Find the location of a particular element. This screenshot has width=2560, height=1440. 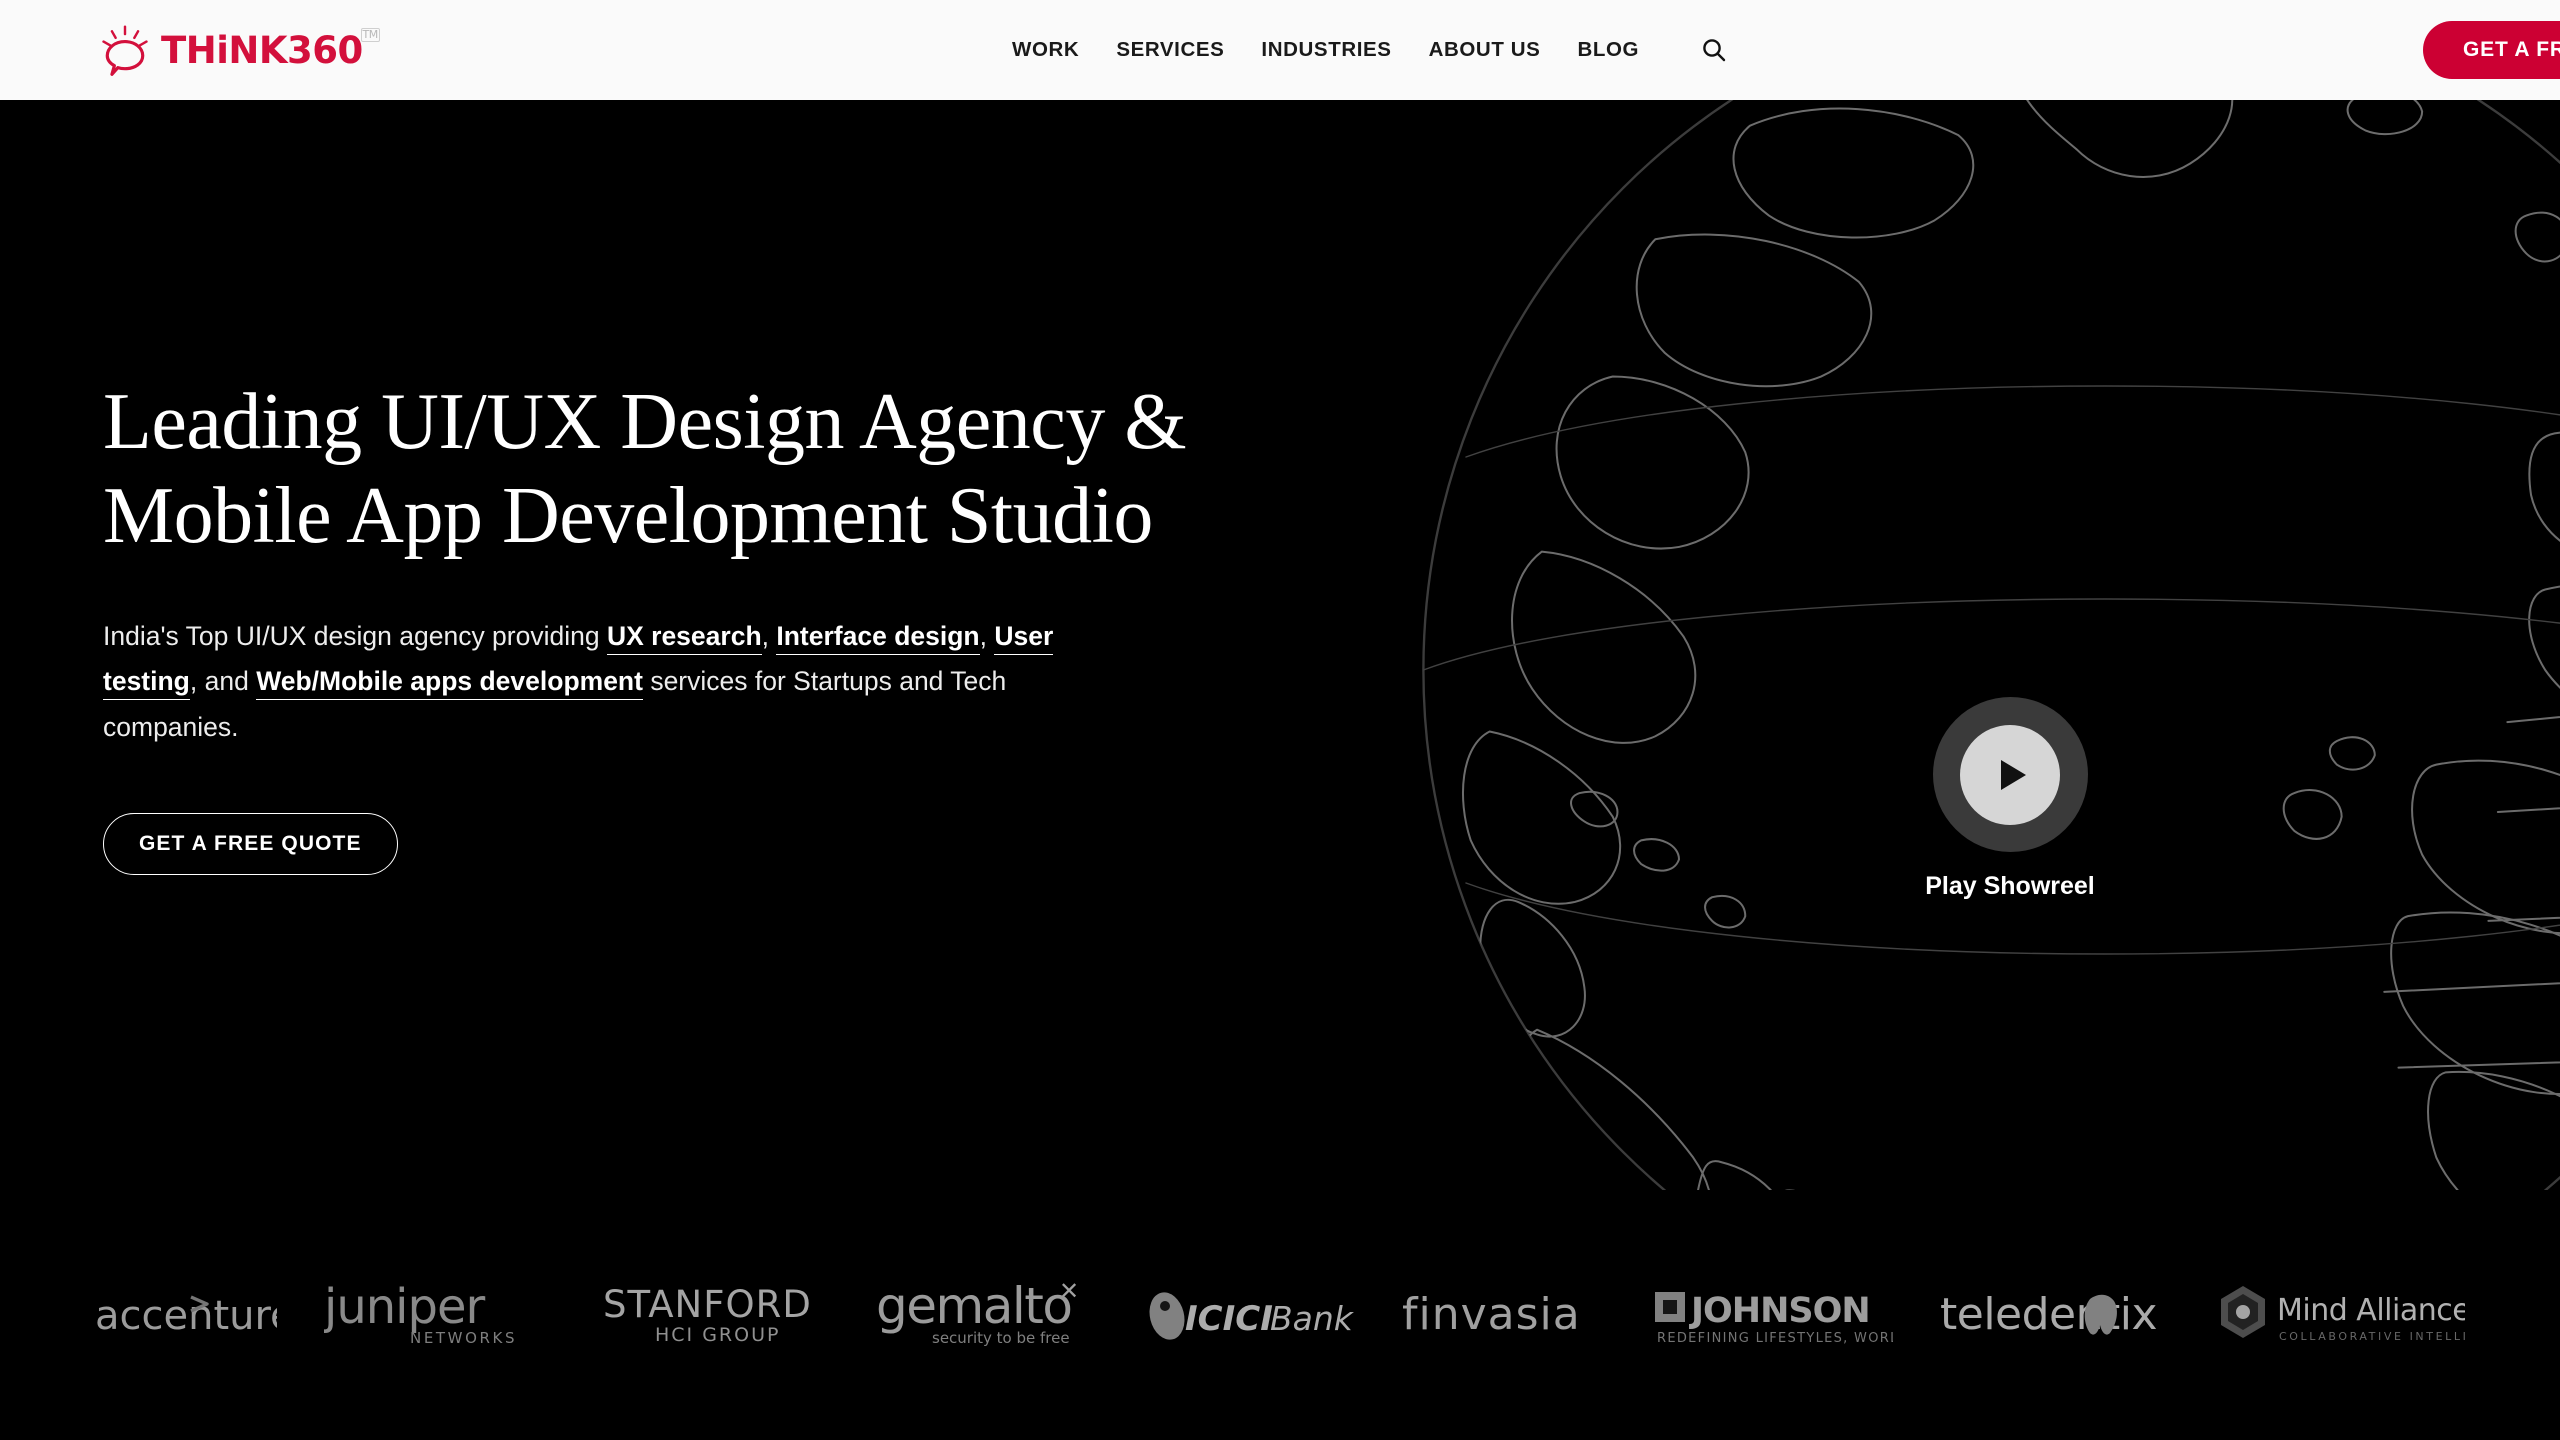

client-logo-accenture: accenture is located at coordinates (186, 1315).